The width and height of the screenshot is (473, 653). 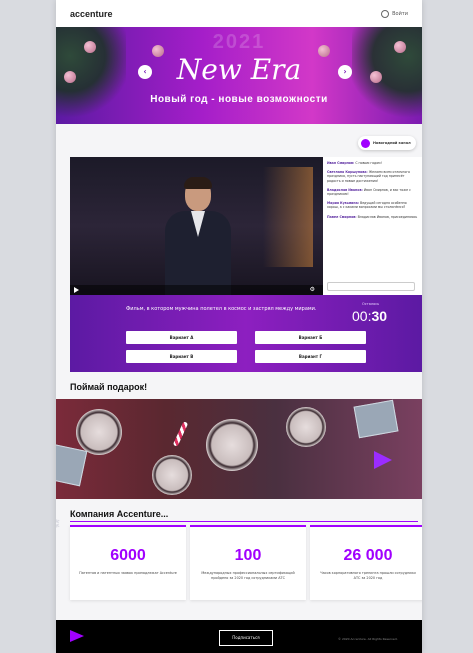 I want to click on chat-author: Павел Смирнов:, so click(x=342, y=216).